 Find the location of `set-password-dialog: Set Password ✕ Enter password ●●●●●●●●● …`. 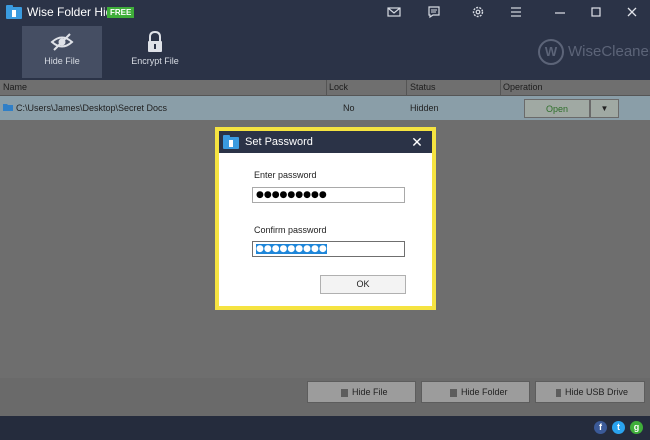

set-password-dialog: Set Password ✕ Enter password ●●●●●●●●● … is located at coordinates (325, 218).